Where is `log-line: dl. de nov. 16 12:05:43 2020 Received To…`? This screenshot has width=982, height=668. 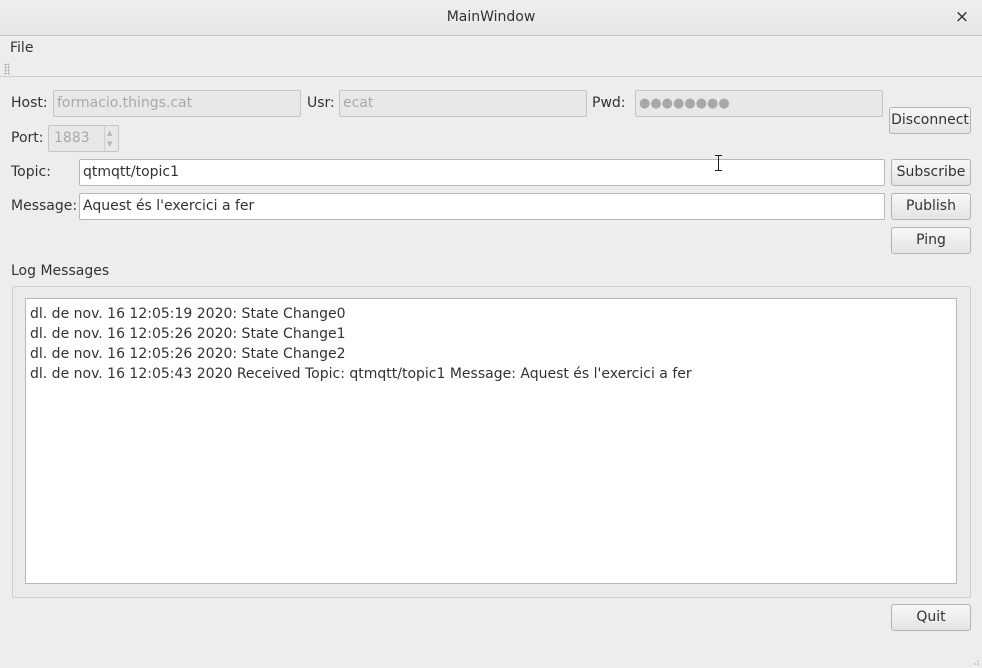 log-line: dl. de nov. 16 12:05:43 2020 Received To… is located at coordinates (361, 374).